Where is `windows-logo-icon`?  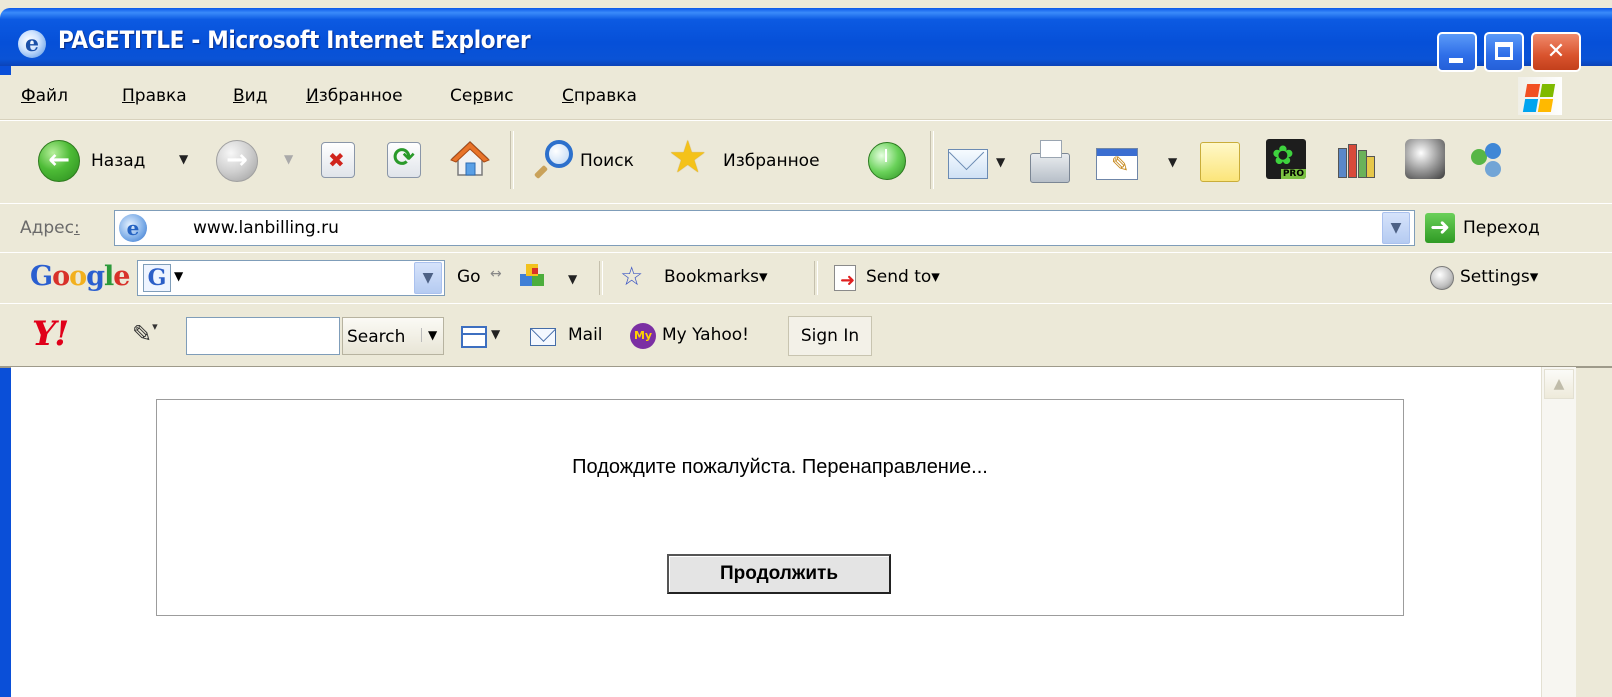
windows-logo-icon is located at coordinates (1540, 96).